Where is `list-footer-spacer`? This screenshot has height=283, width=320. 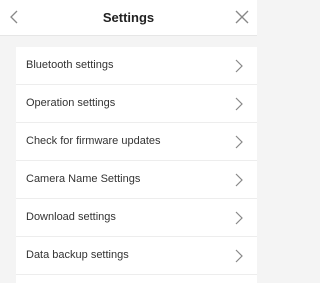 list-footer-spacer is located at coordinates (136, 279).